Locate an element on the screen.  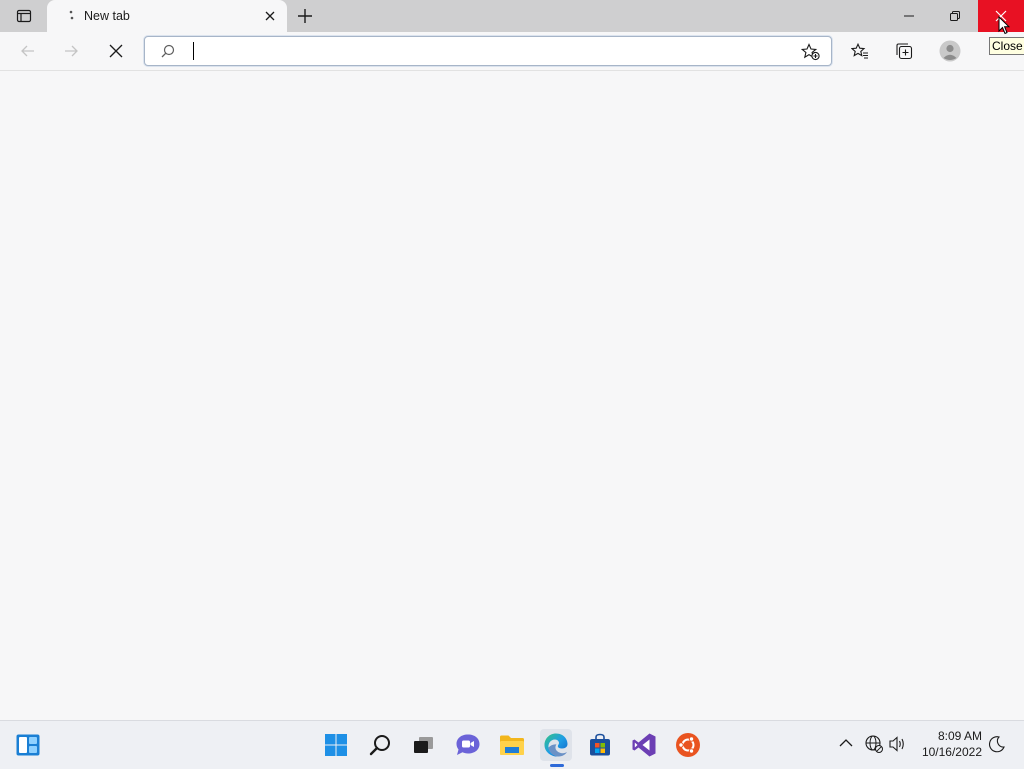
address-bar is located at coordinates (488, 51).